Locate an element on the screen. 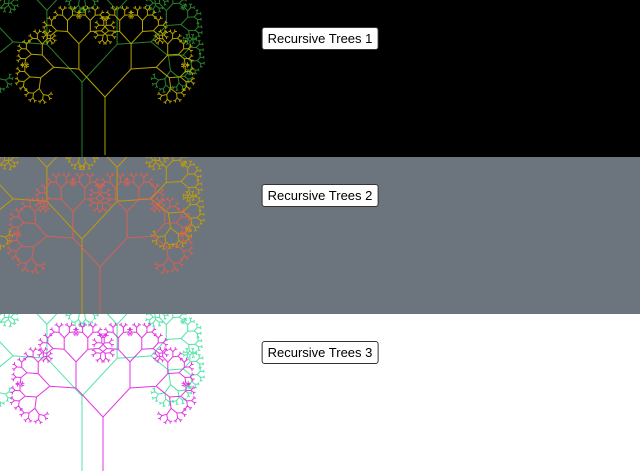 The width and height of the screenshot is (640, 471). recursive-trees-1-button: Recursive Trees 1 is located at coordinates (320, 38).